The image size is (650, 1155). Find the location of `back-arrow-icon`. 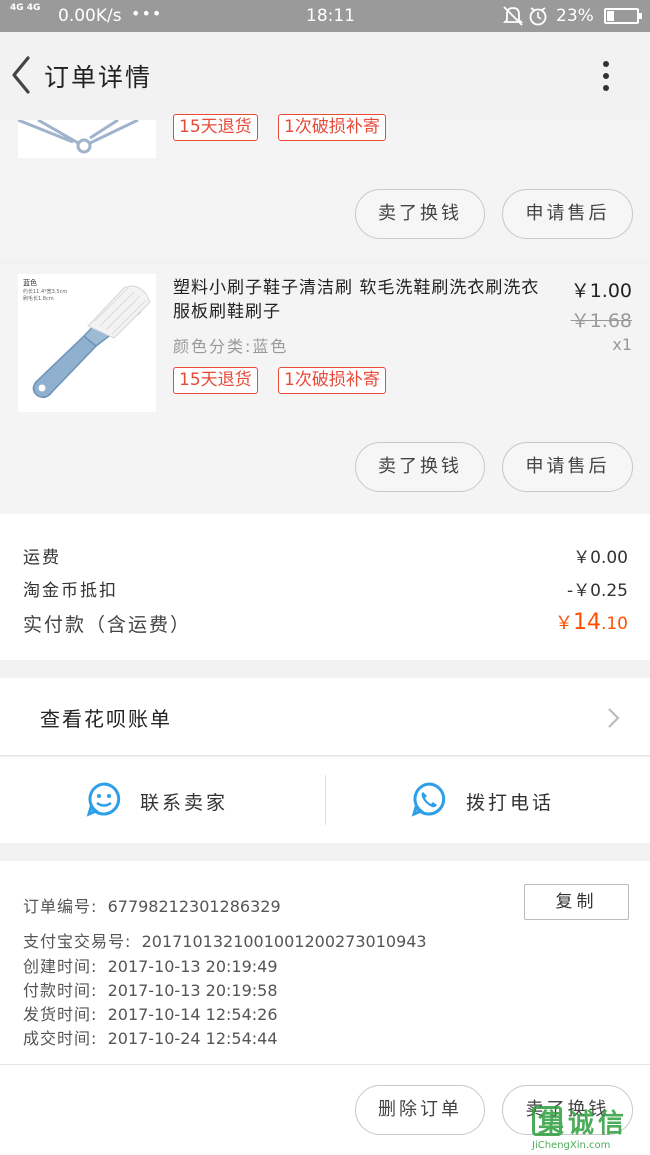

back-arrow-icon is located at coordinates (21, 75).